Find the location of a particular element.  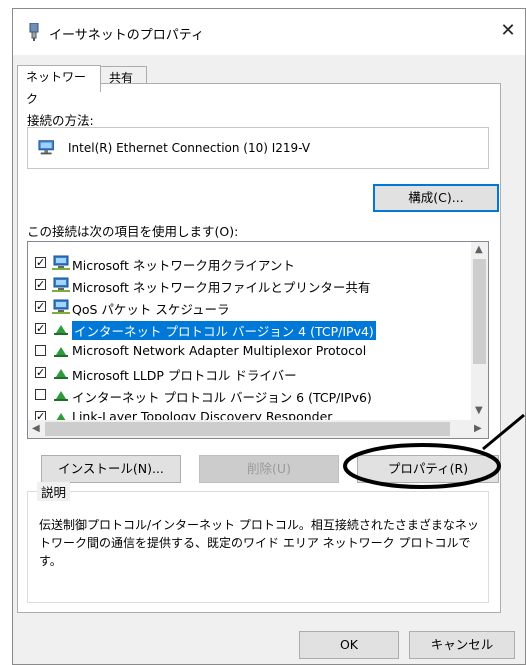

file-printer-sharing-icon is located at coordinates (61, 284).